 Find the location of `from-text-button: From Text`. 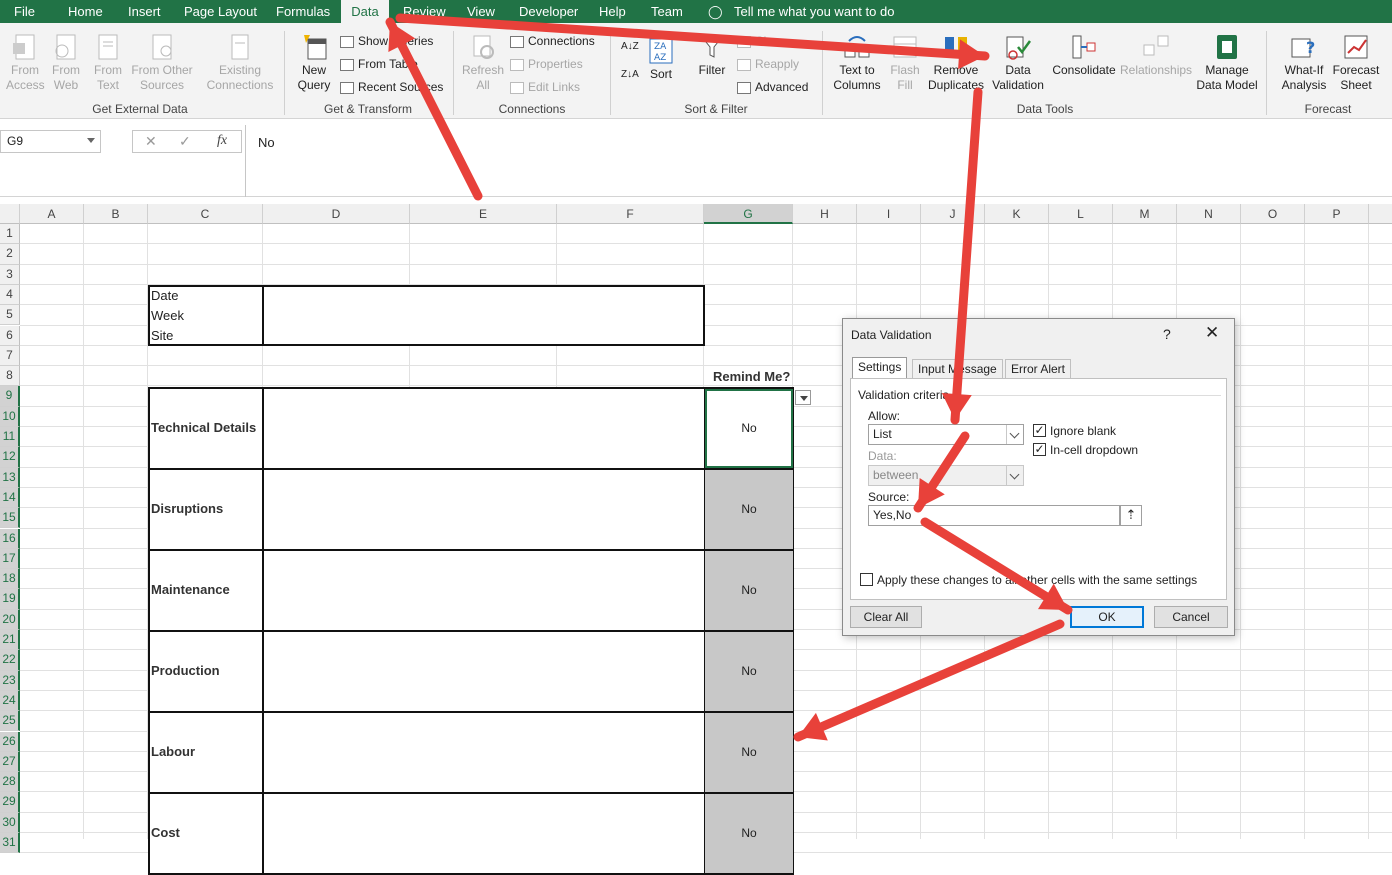

from-text-button: From Text is located at coordinates (108, 63).